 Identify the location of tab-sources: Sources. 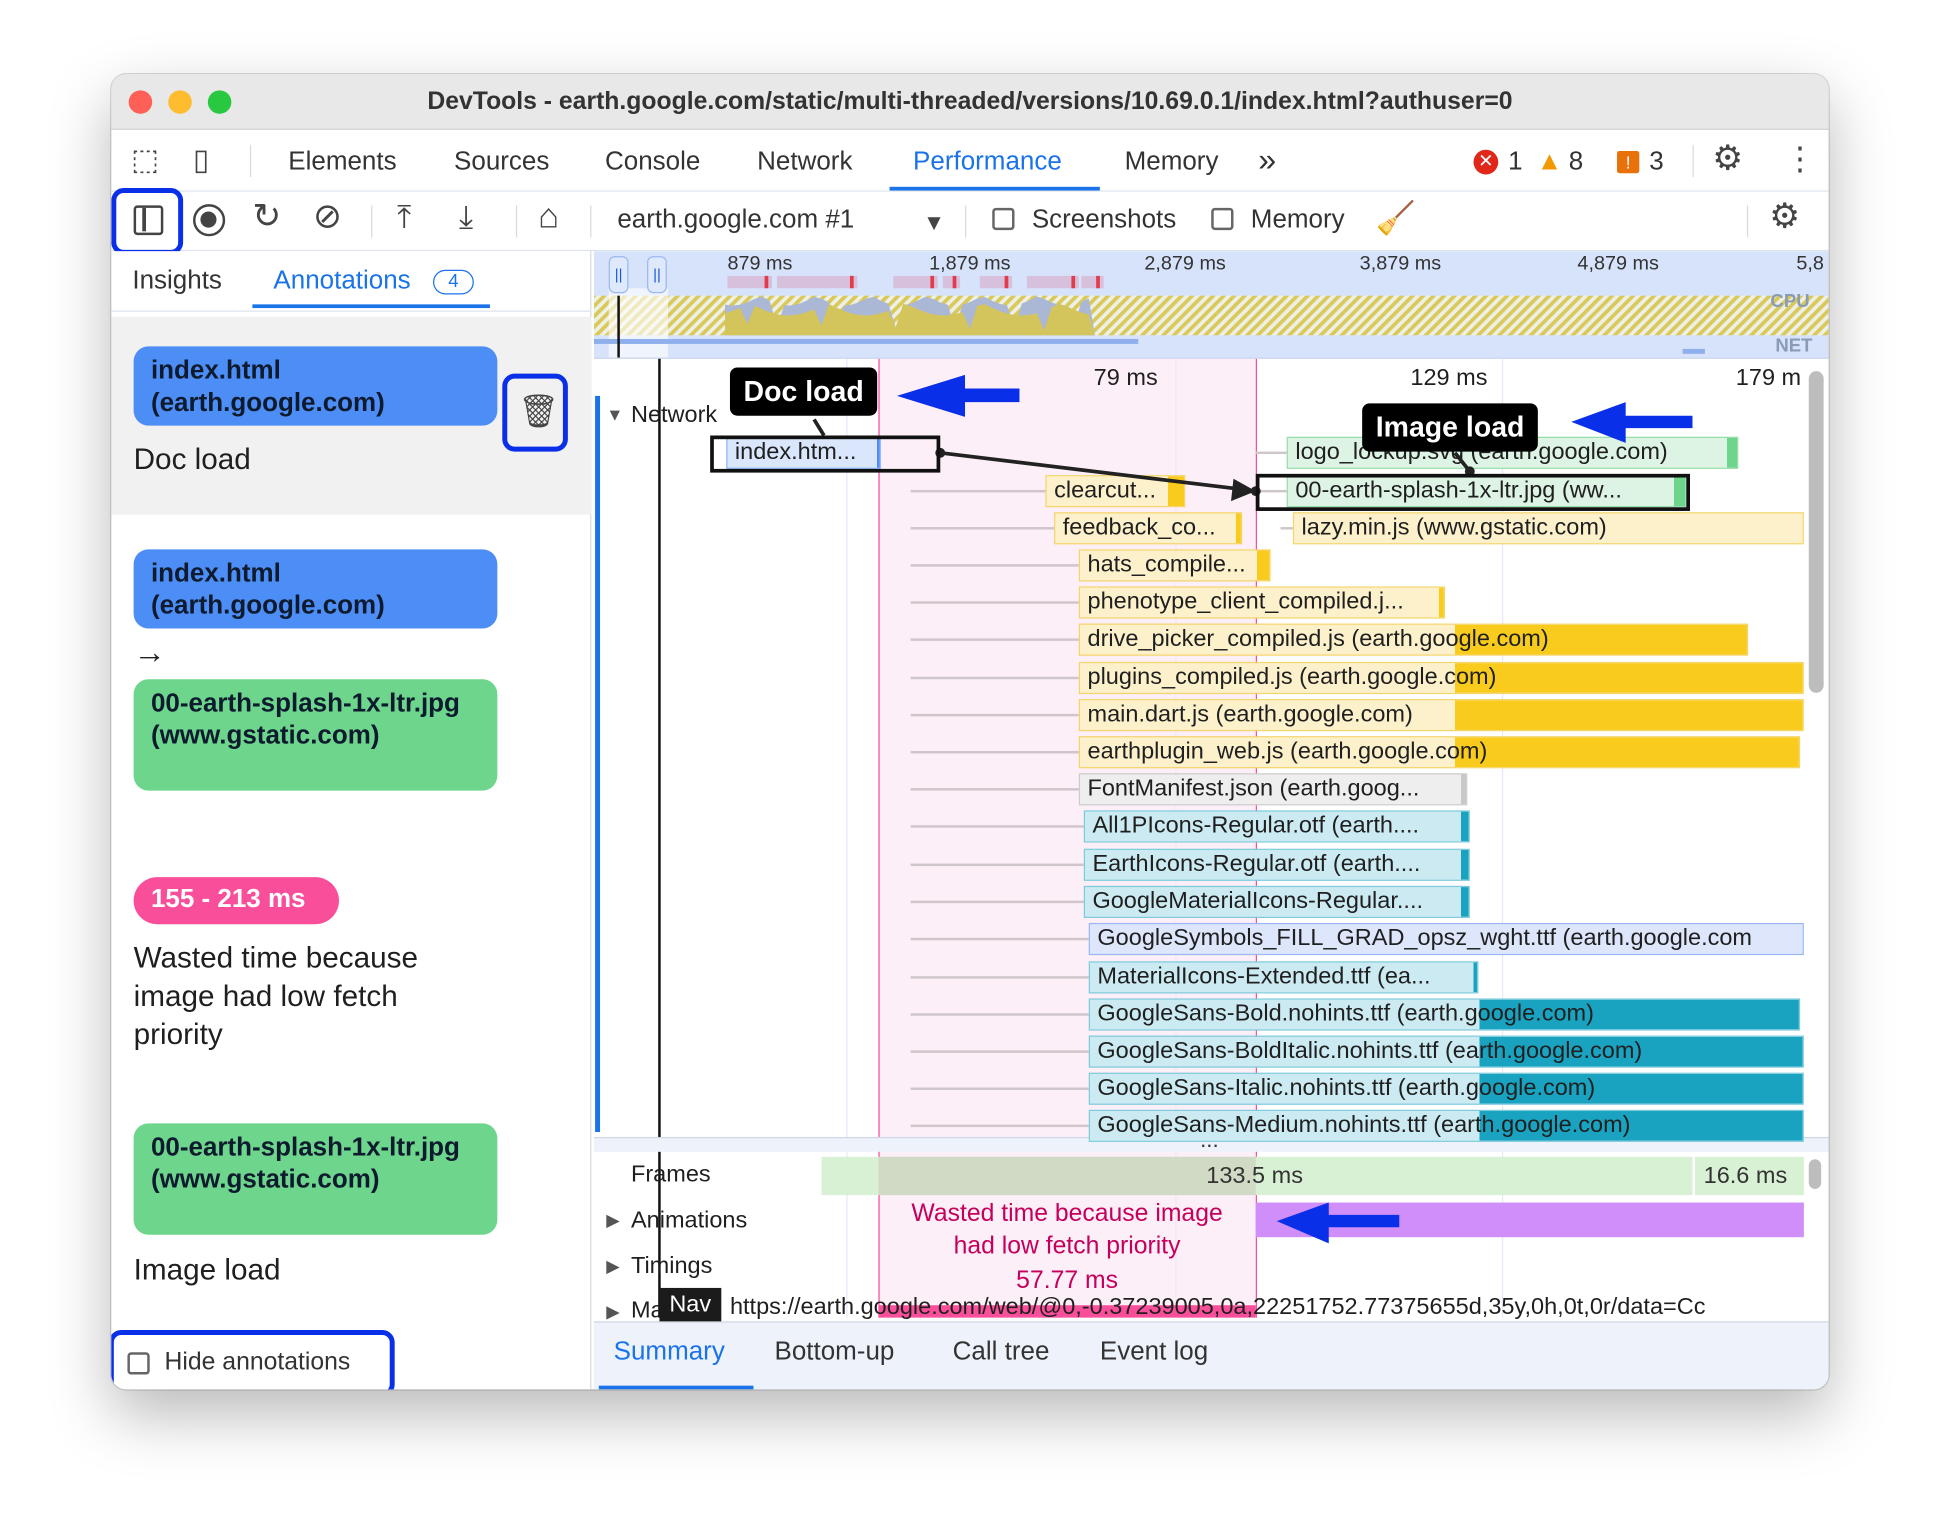
(501, 162).